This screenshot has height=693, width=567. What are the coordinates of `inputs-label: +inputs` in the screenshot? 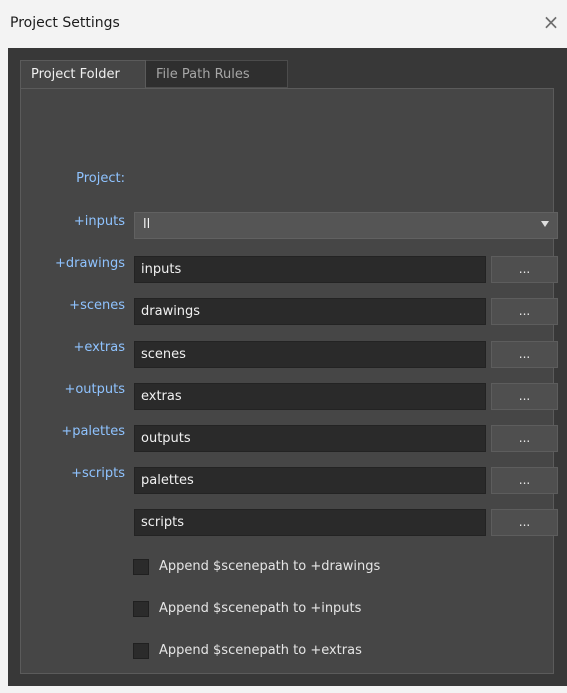 It's located at (99, 221).